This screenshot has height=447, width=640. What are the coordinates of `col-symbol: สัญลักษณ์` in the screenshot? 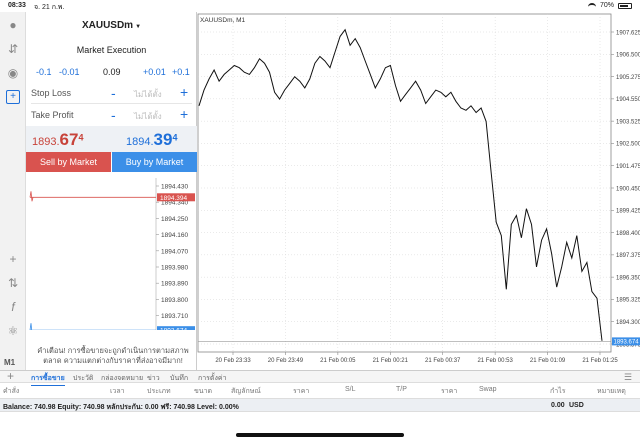 It's located at (246, 391).